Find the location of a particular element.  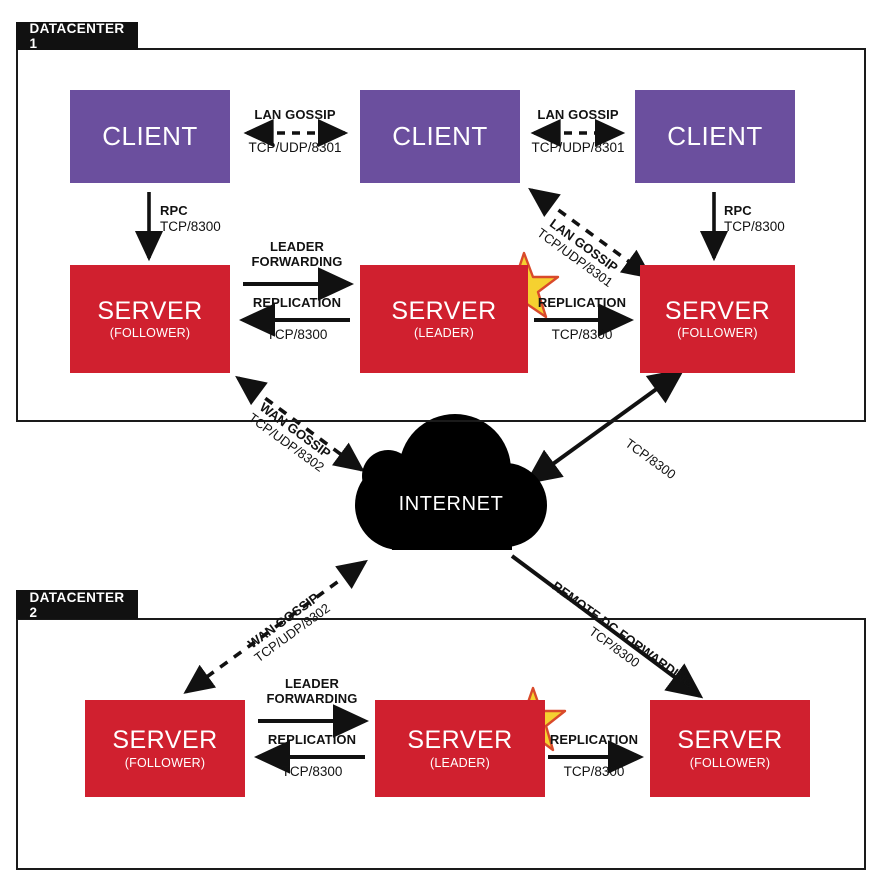

label-dc1-replication-left: REPLICATION is located at coordinates (297, 303).